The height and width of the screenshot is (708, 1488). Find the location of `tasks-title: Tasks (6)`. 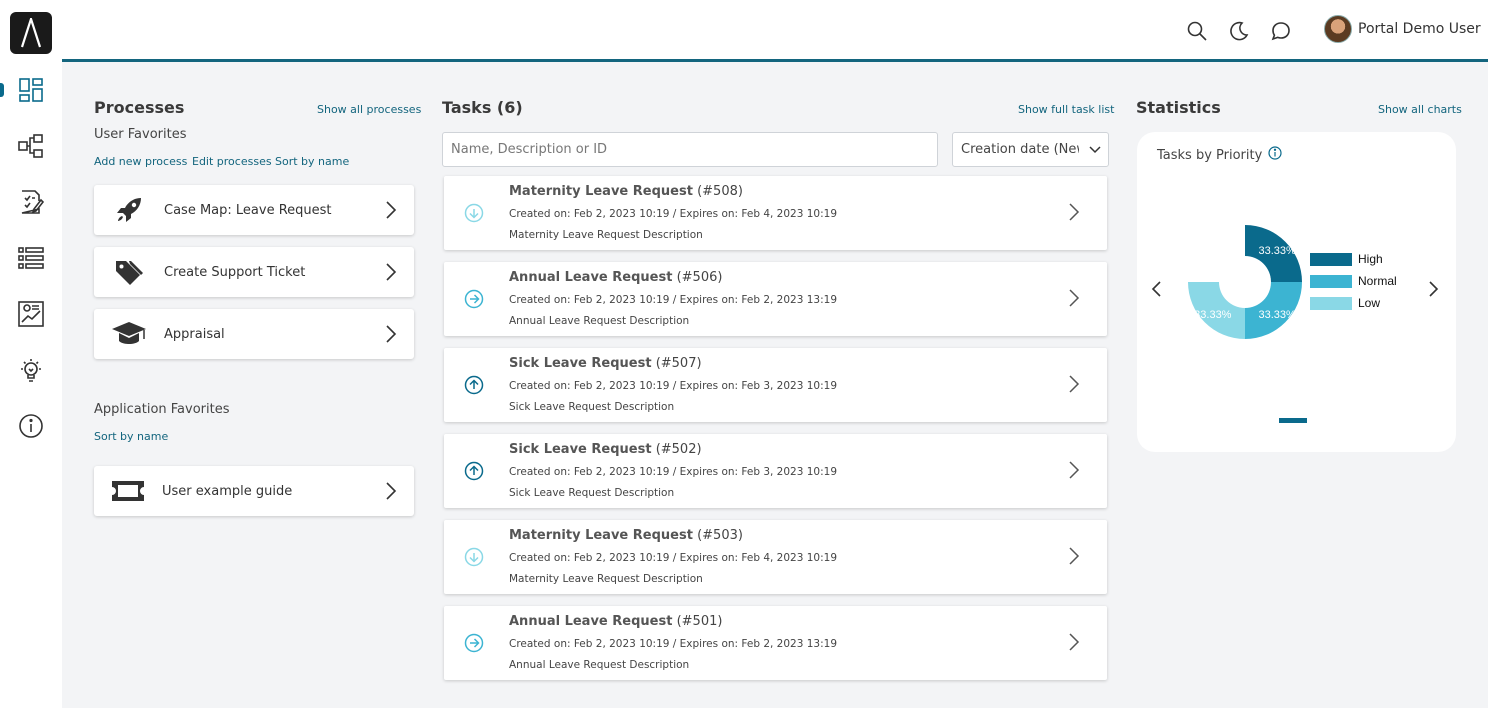

tasks-title: Tasks (6) is located at coordinates (482, 107).